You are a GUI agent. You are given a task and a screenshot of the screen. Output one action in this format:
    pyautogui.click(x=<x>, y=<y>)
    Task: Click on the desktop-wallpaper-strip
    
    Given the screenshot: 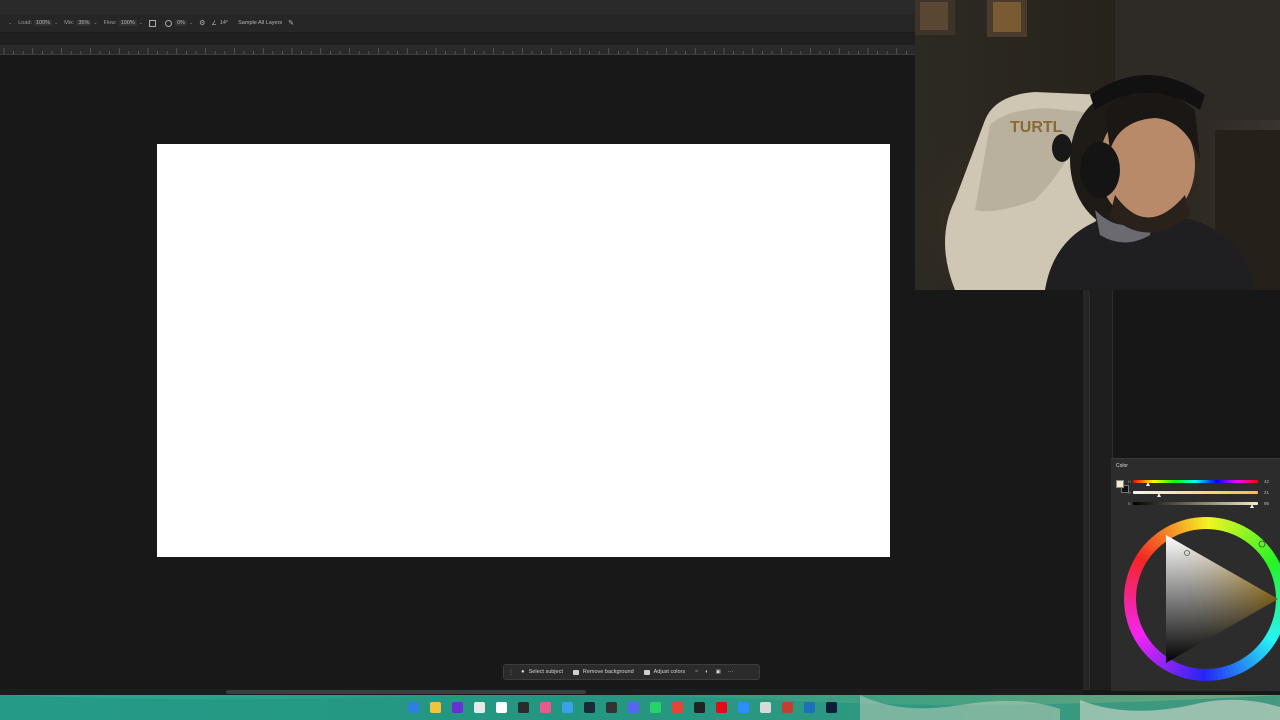 What is the action you would take?
    pyautogui.click(x=640, y=707)
    